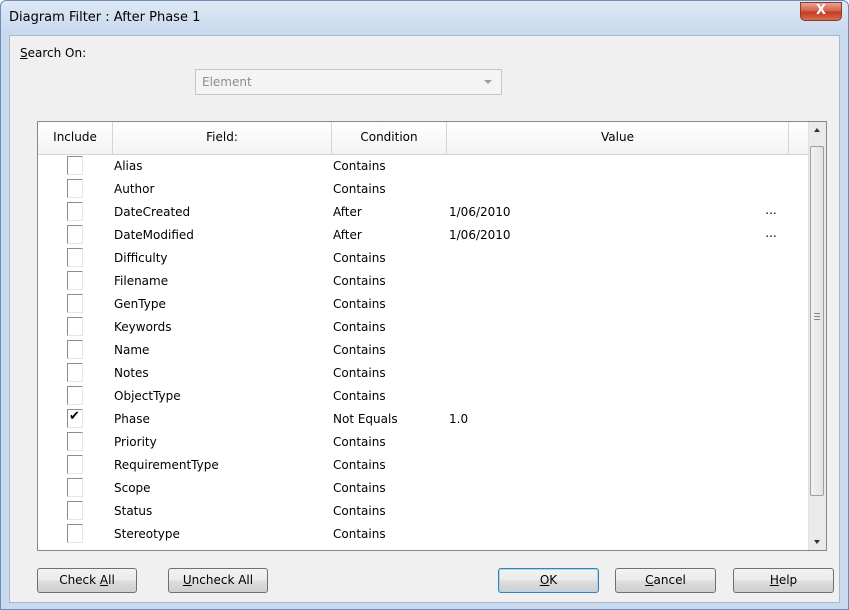 This screenshot has height=610, width=849. What do you see at coordinates (817, 321) in the screenshot?
I see `scroll-thumb` at bounding box center [817, 321].